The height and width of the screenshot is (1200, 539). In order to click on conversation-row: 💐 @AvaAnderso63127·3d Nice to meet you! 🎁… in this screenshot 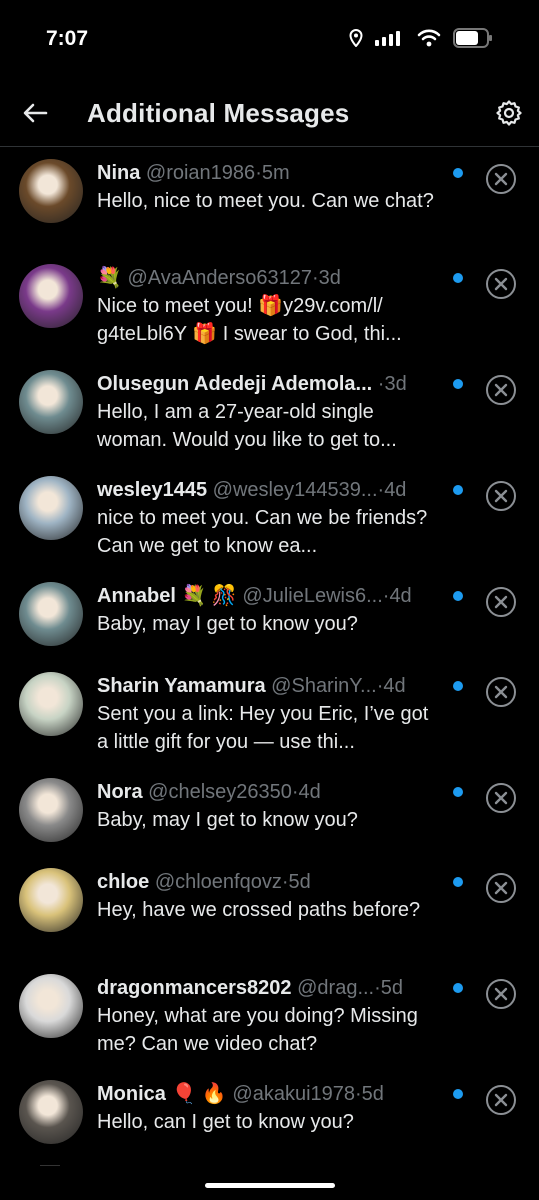, I will do `click(269, 305)`.